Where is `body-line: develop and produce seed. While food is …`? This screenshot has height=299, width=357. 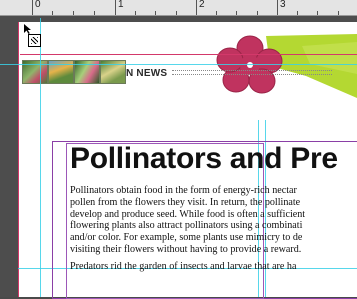 body-line: develop and produce seed. While food is … is located at coordinates (188, 214).